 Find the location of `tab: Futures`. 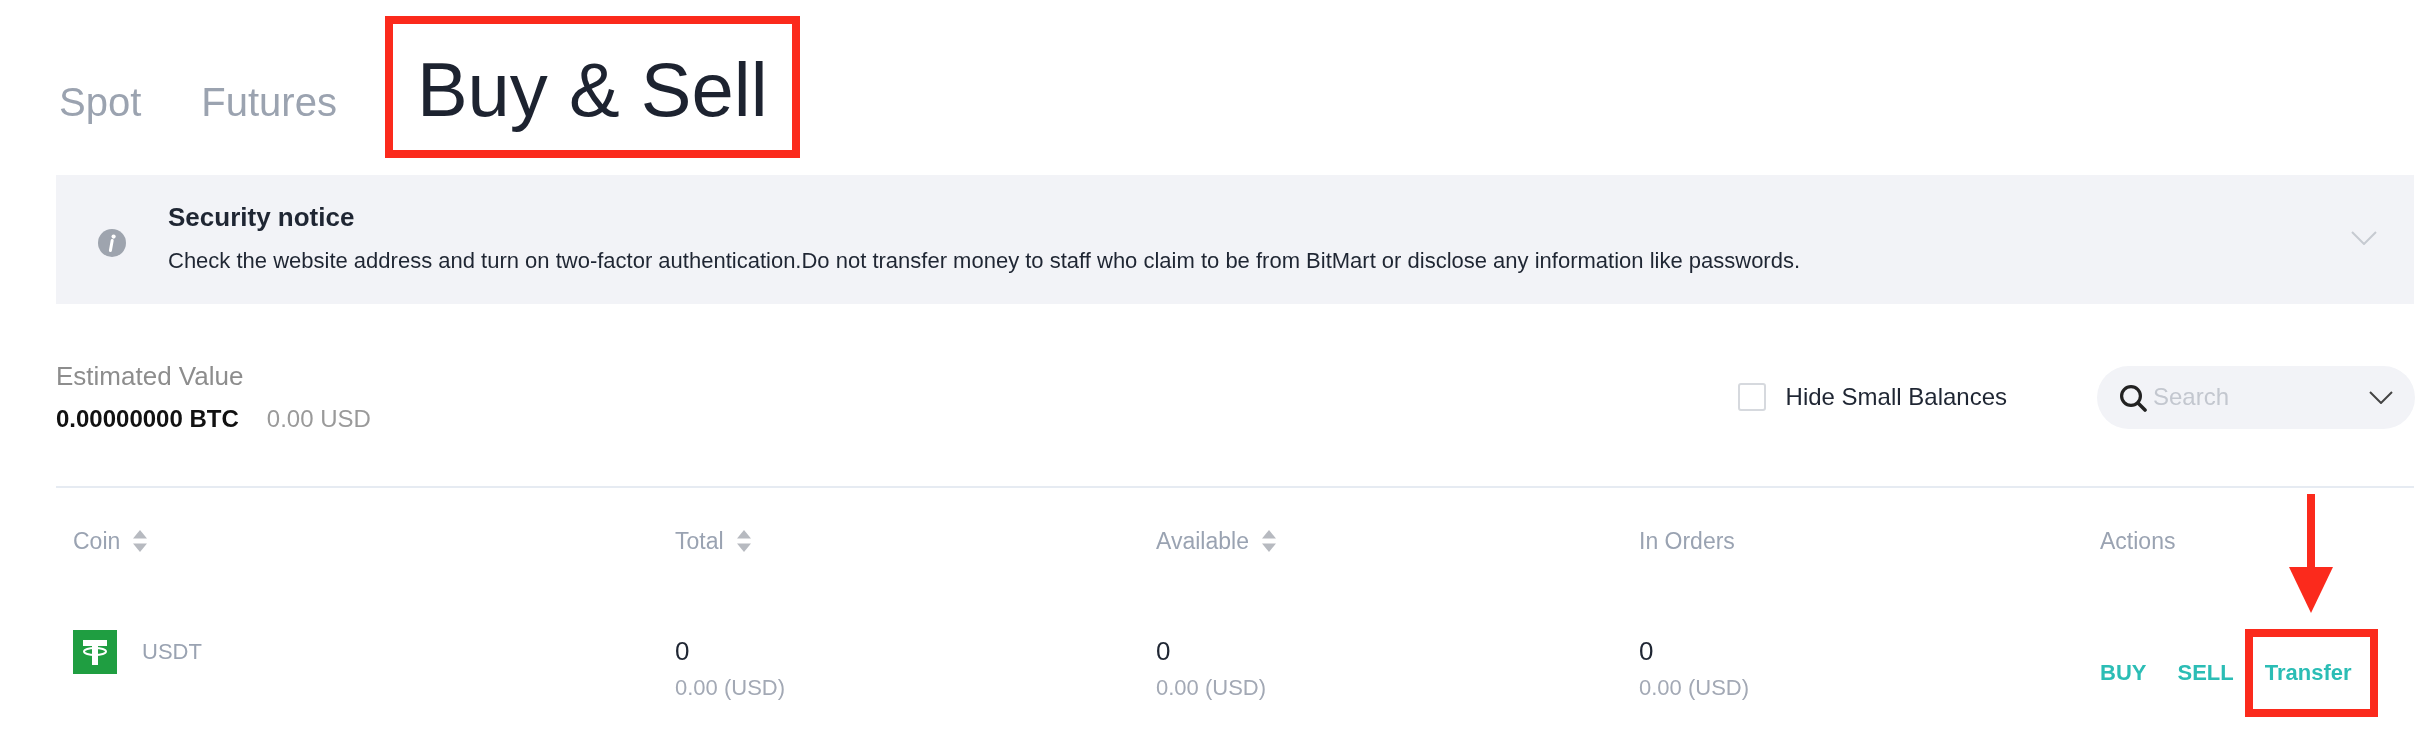

tab: Futures is located at coordinates (269, 102).